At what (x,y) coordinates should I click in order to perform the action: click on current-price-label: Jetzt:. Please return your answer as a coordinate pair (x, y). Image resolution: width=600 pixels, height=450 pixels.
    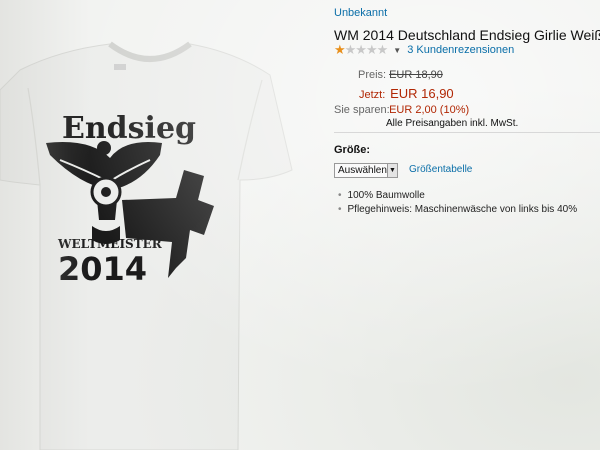
    Looking at the image, I should click on (372, 95).